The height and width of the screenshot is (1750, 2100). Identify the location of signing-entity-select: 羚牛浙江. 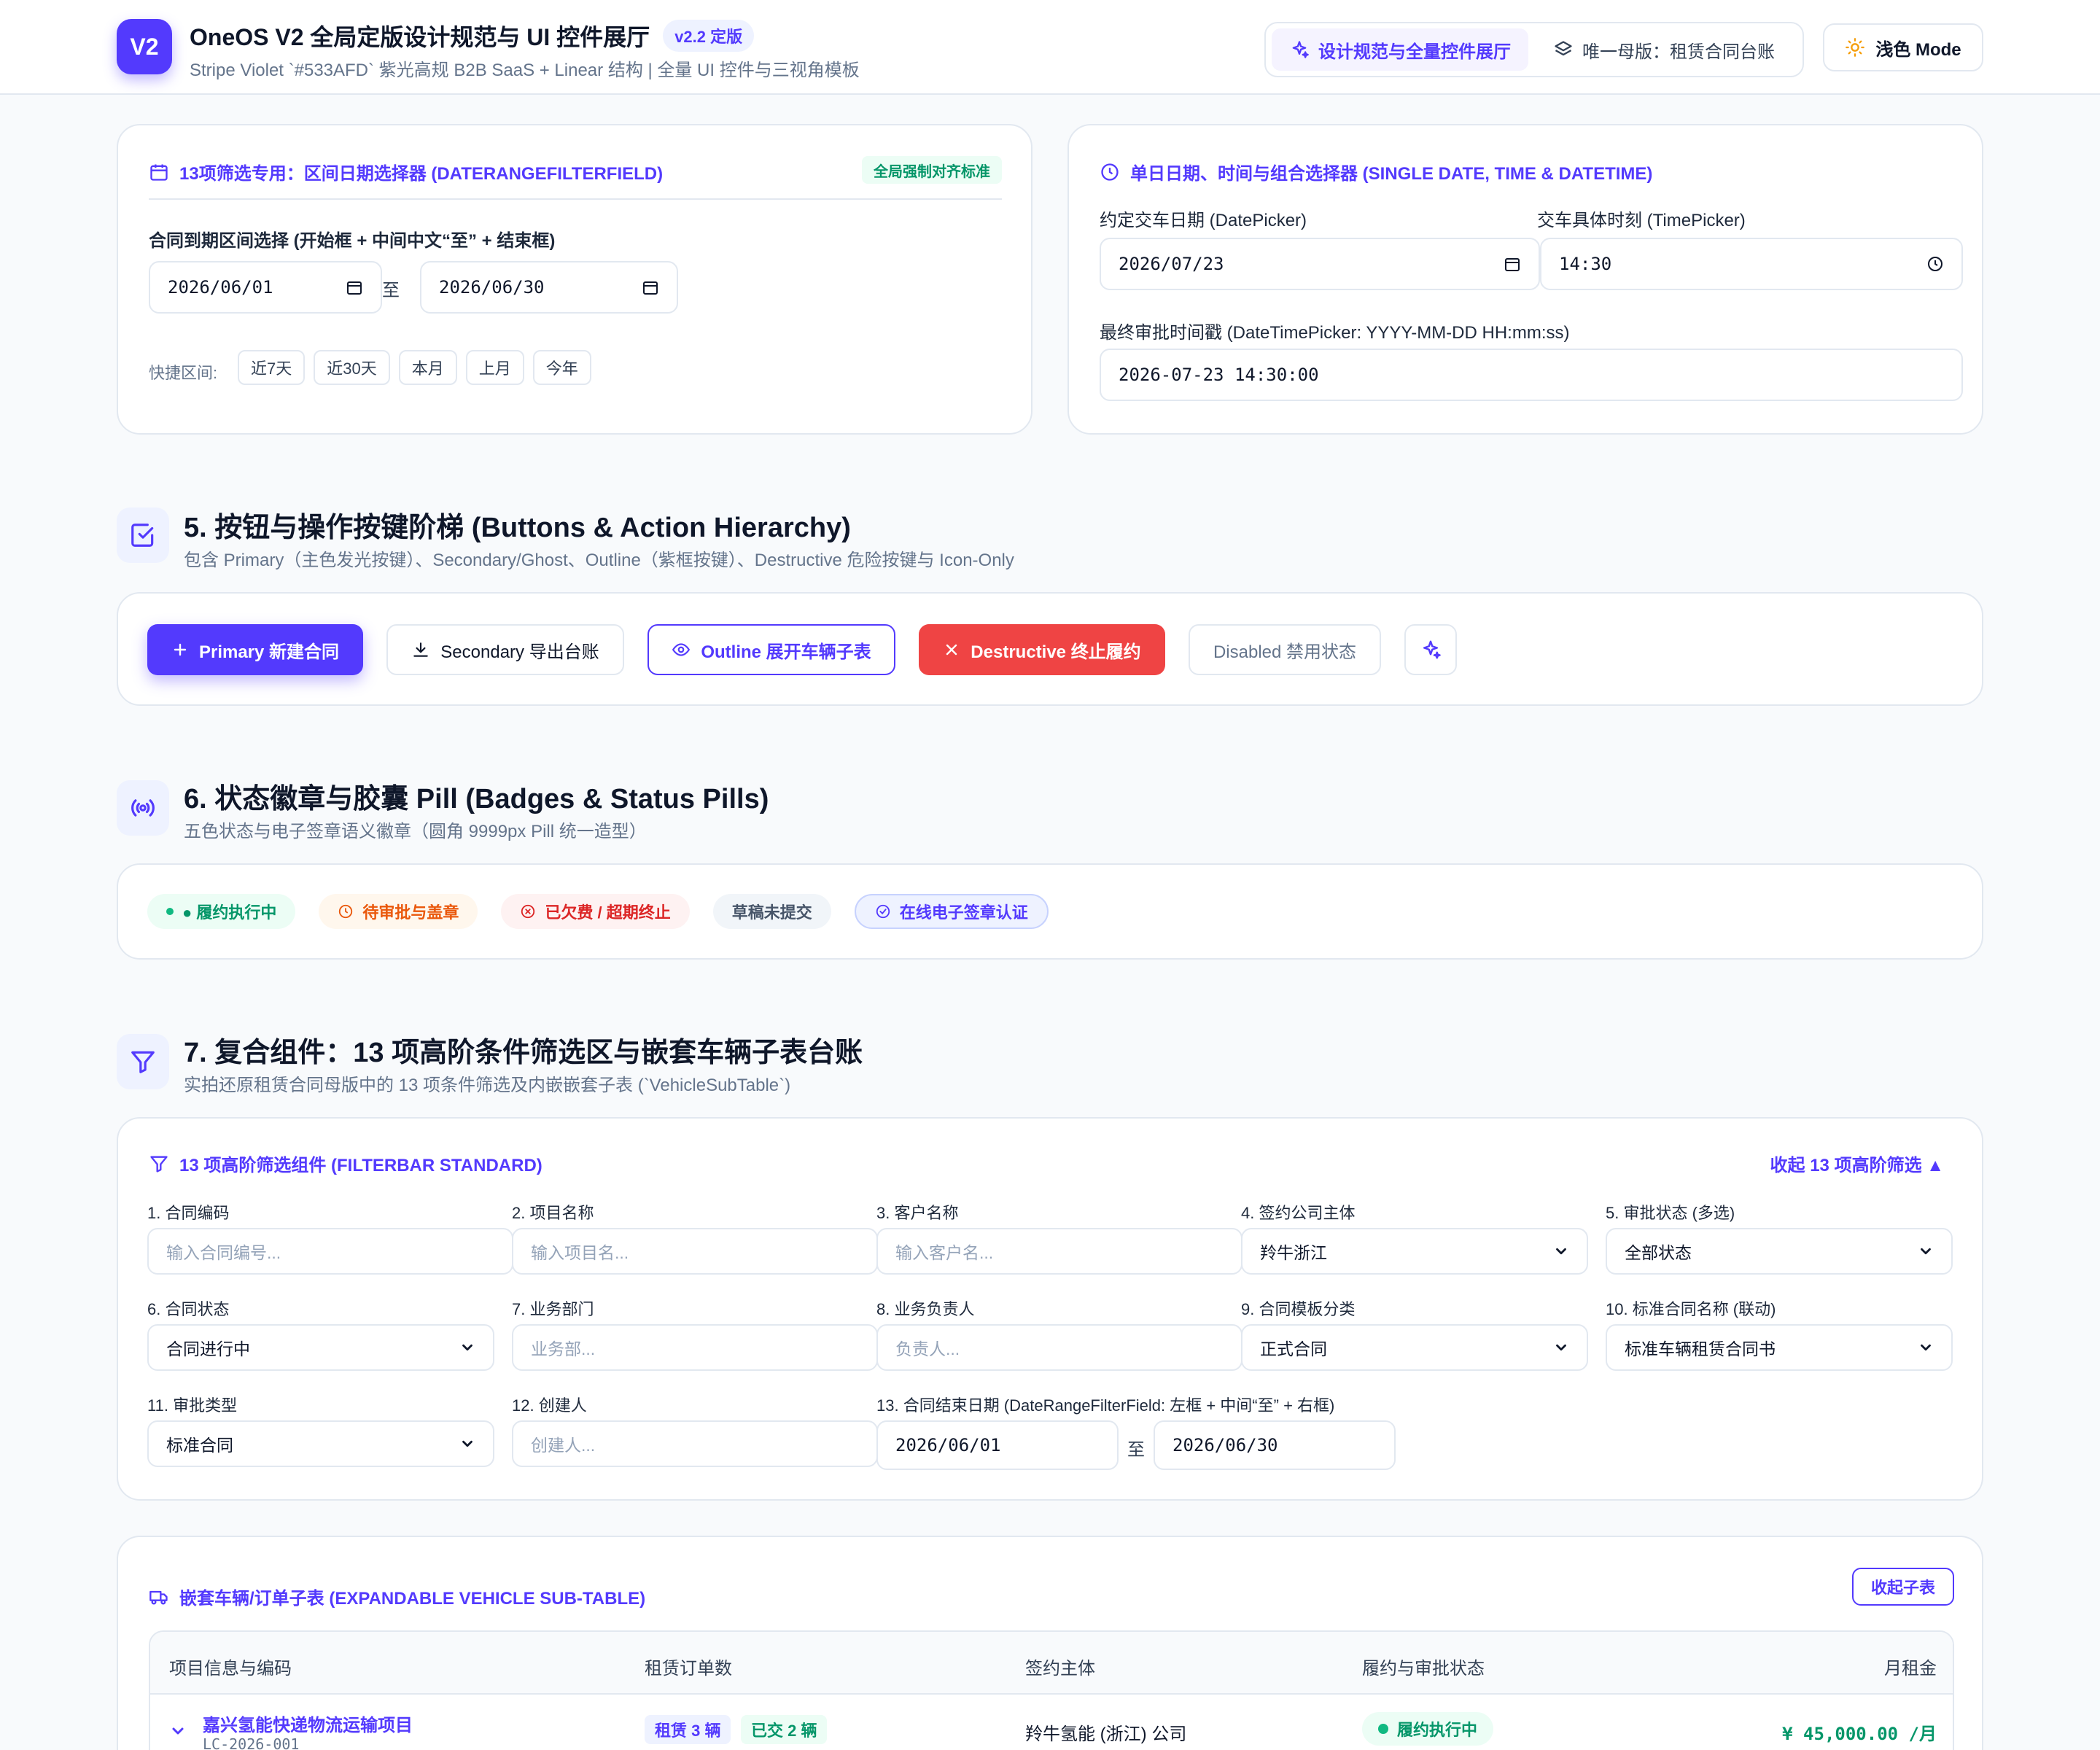
(1414, 1251).